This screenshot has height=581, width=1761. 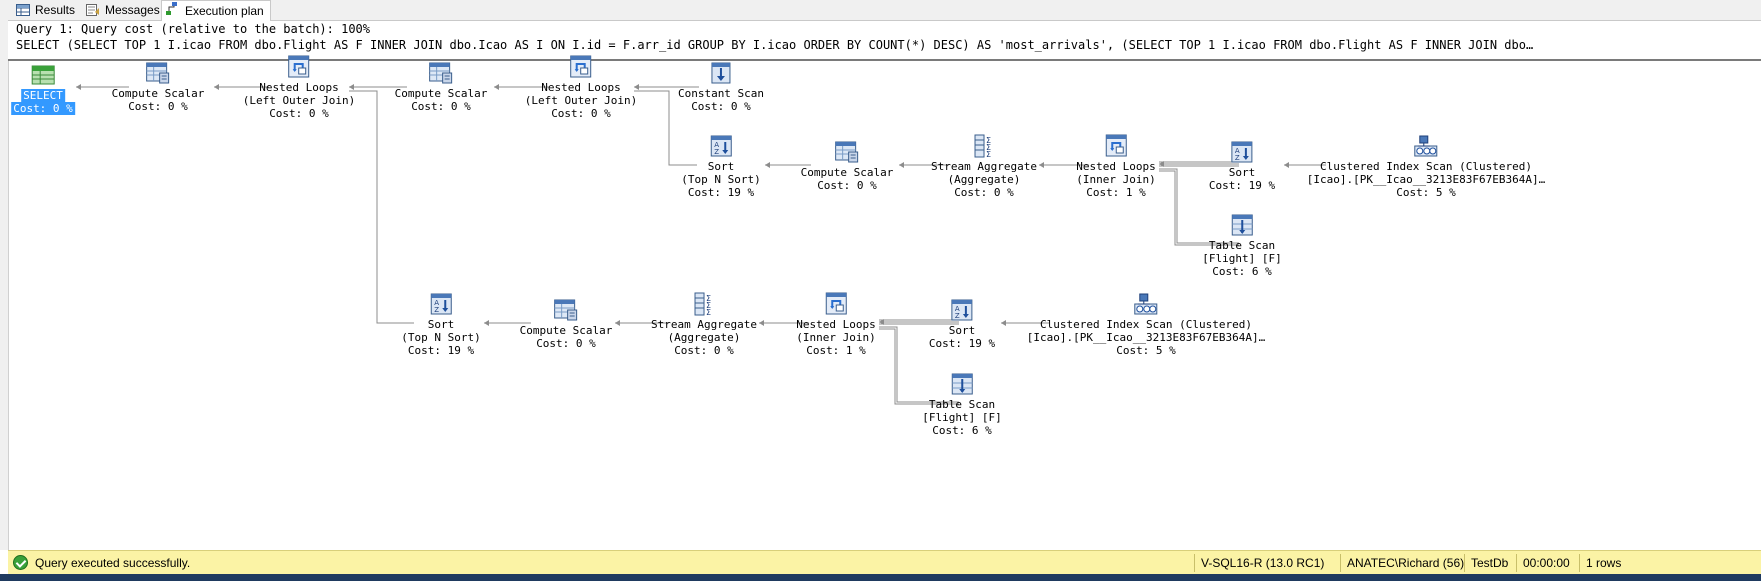 I want to click on plan-node-label: Stream Aggregate, so click(x=704, y=324).